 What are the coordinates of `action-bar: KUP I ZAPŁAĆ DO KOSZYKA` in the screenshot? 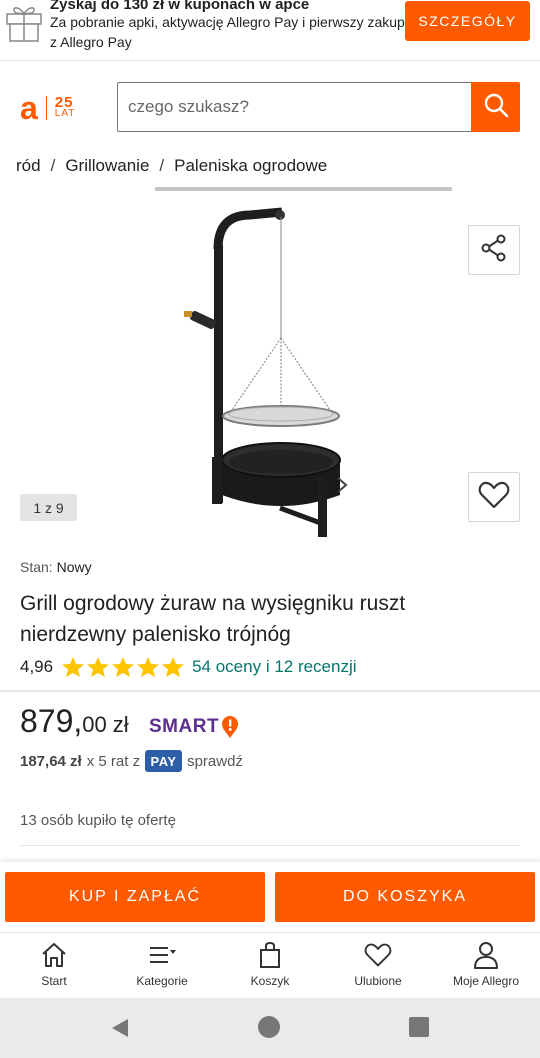 It's located at (270, 897).